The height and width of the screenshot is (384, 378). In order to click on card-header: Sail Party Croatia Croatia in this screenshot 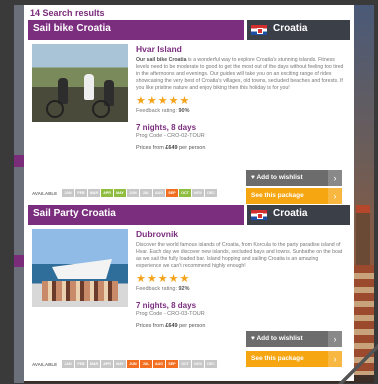, I will do `click(189, 215)`.